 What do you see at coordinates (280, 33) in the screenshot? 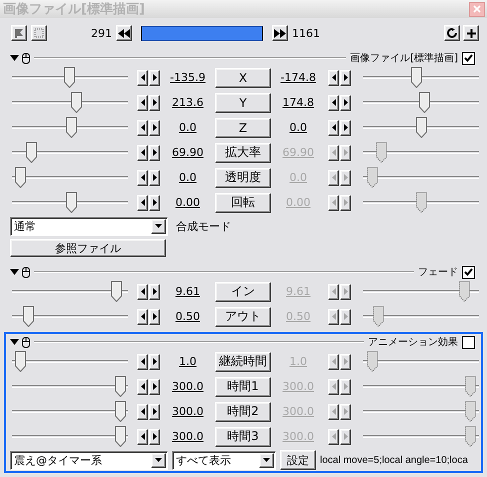
I see `fast-forward-button` at bounding box center [280, 33].